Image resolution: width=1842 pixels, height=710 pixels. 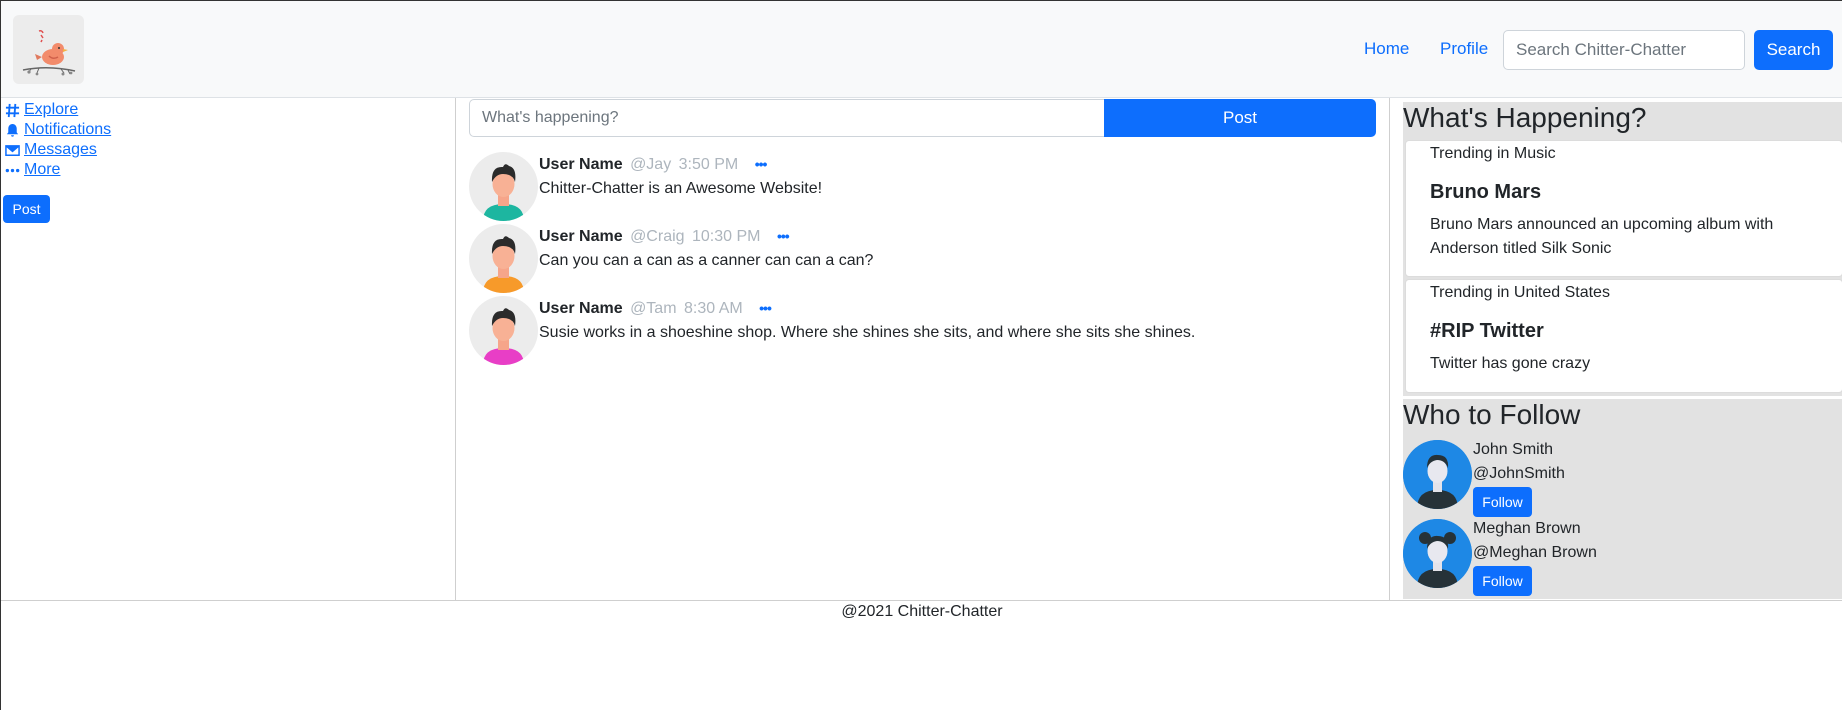 I want to click on follow-user-handle: @JohnSmith, so click(x=1519, y=474).